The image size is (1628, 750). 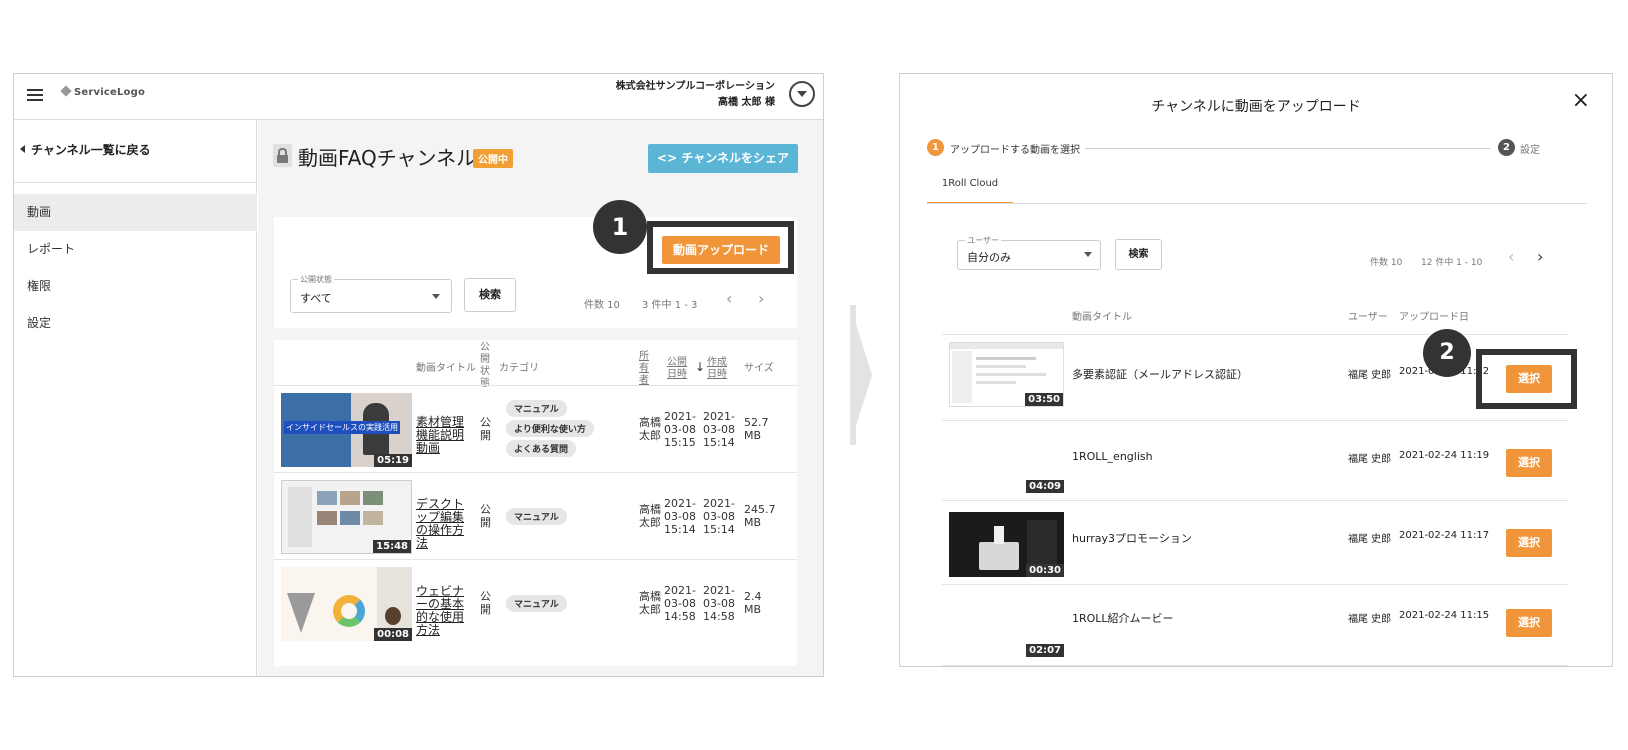 What do you see at coordinates (1045, 650) in the screenshot?
I see `video-duration: 02:07` at bounding box center [1045, 650].